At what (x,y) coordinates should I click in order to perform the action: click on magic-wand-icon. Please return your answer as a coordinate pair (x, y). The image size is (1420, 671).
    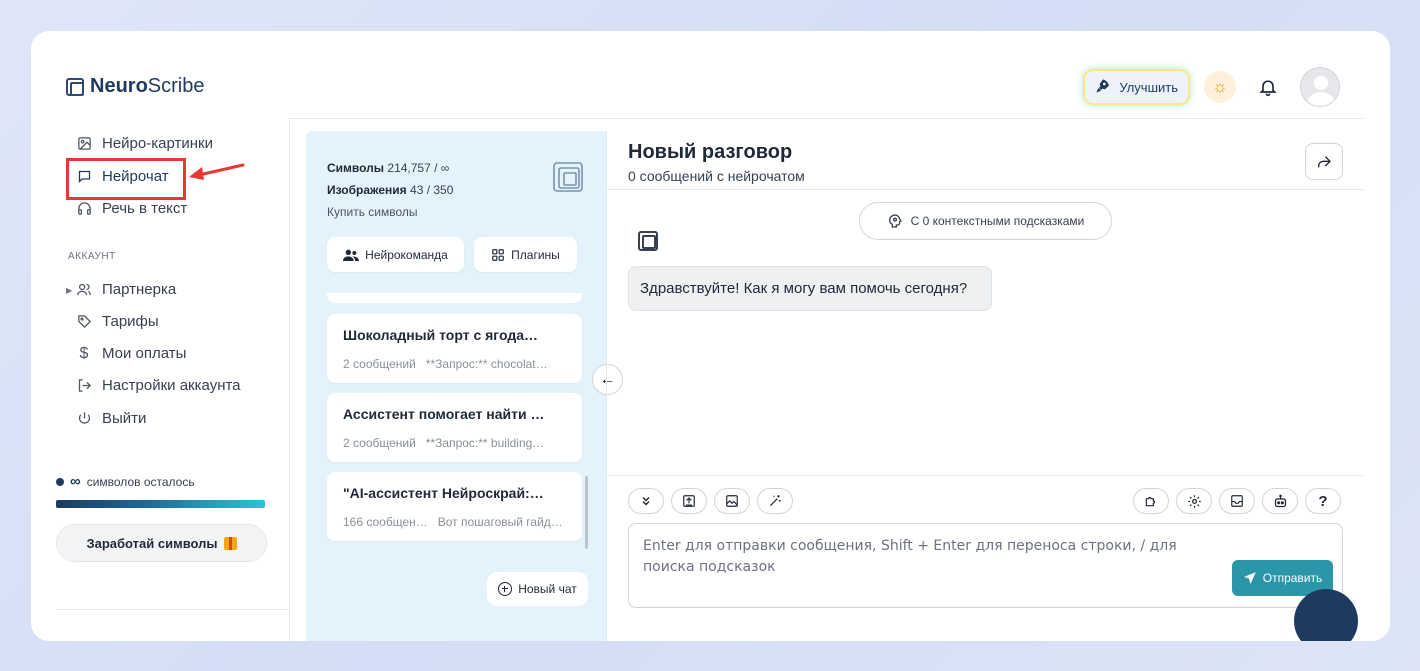
    Looking at the image, I should click on (775, 501).